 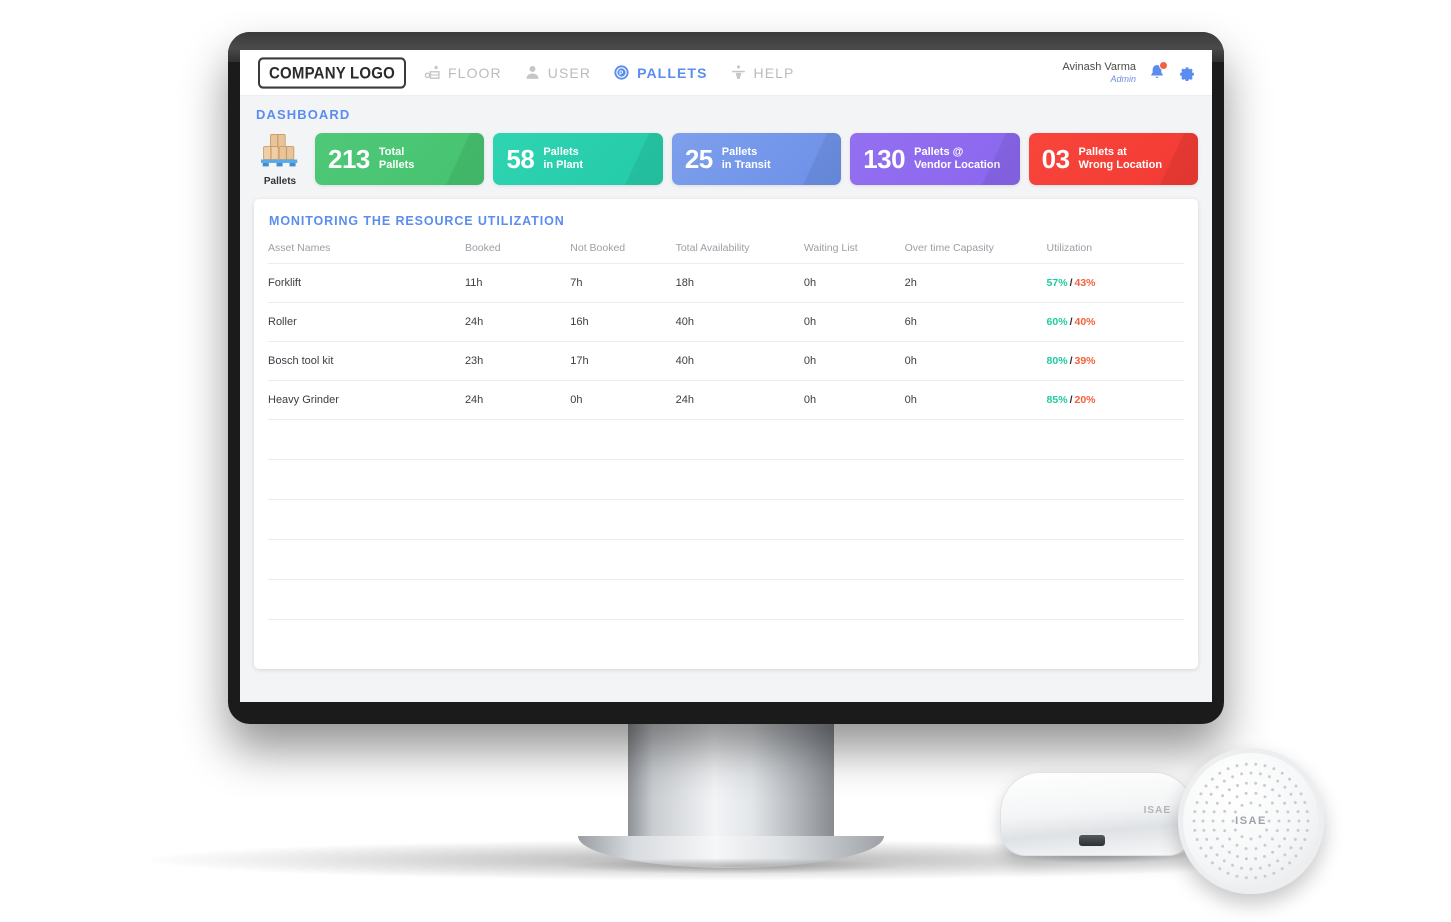 I want to click on col-waiting-list: Waiting List, so click(x=854, y=253).